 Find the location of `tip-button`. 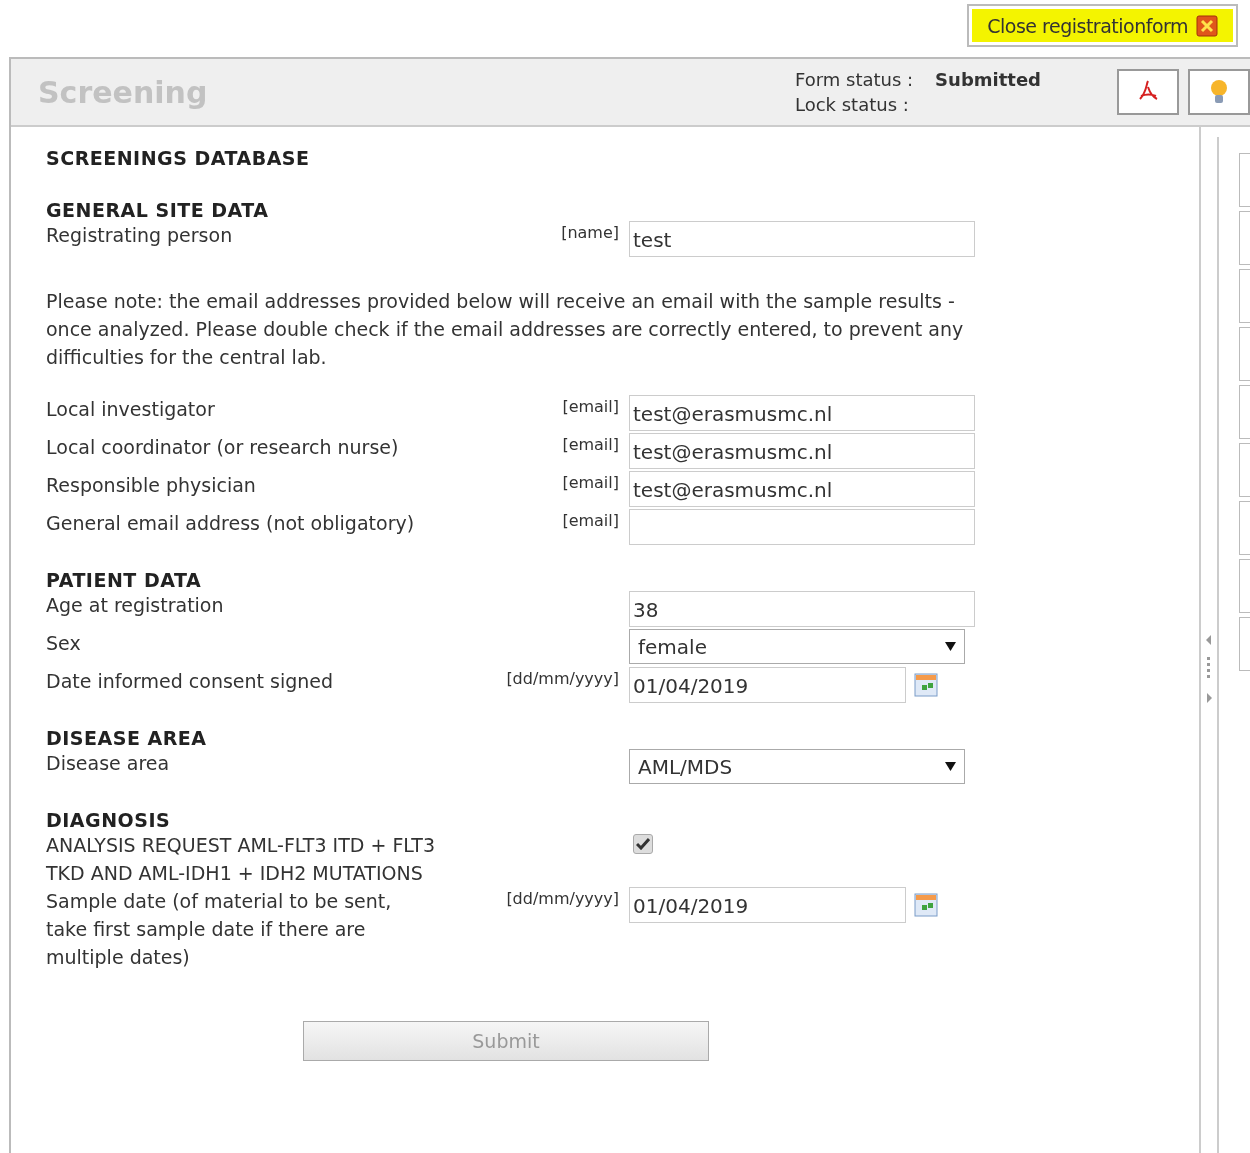

tip-button is located at coordinates (1219, 92).